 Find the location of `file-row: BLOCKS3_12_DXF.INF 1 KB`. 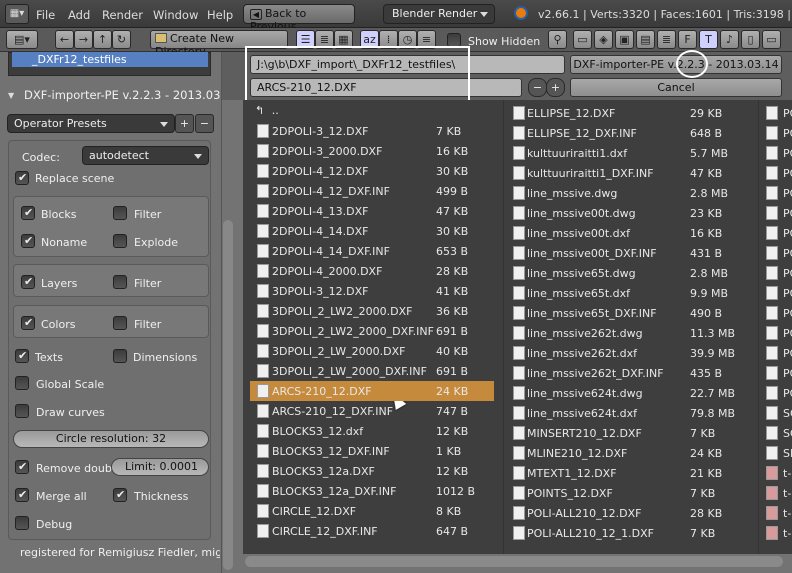

file-row: BLOCKS3_12_DXF.INF 1 KB is located at coordinates (372, 451).